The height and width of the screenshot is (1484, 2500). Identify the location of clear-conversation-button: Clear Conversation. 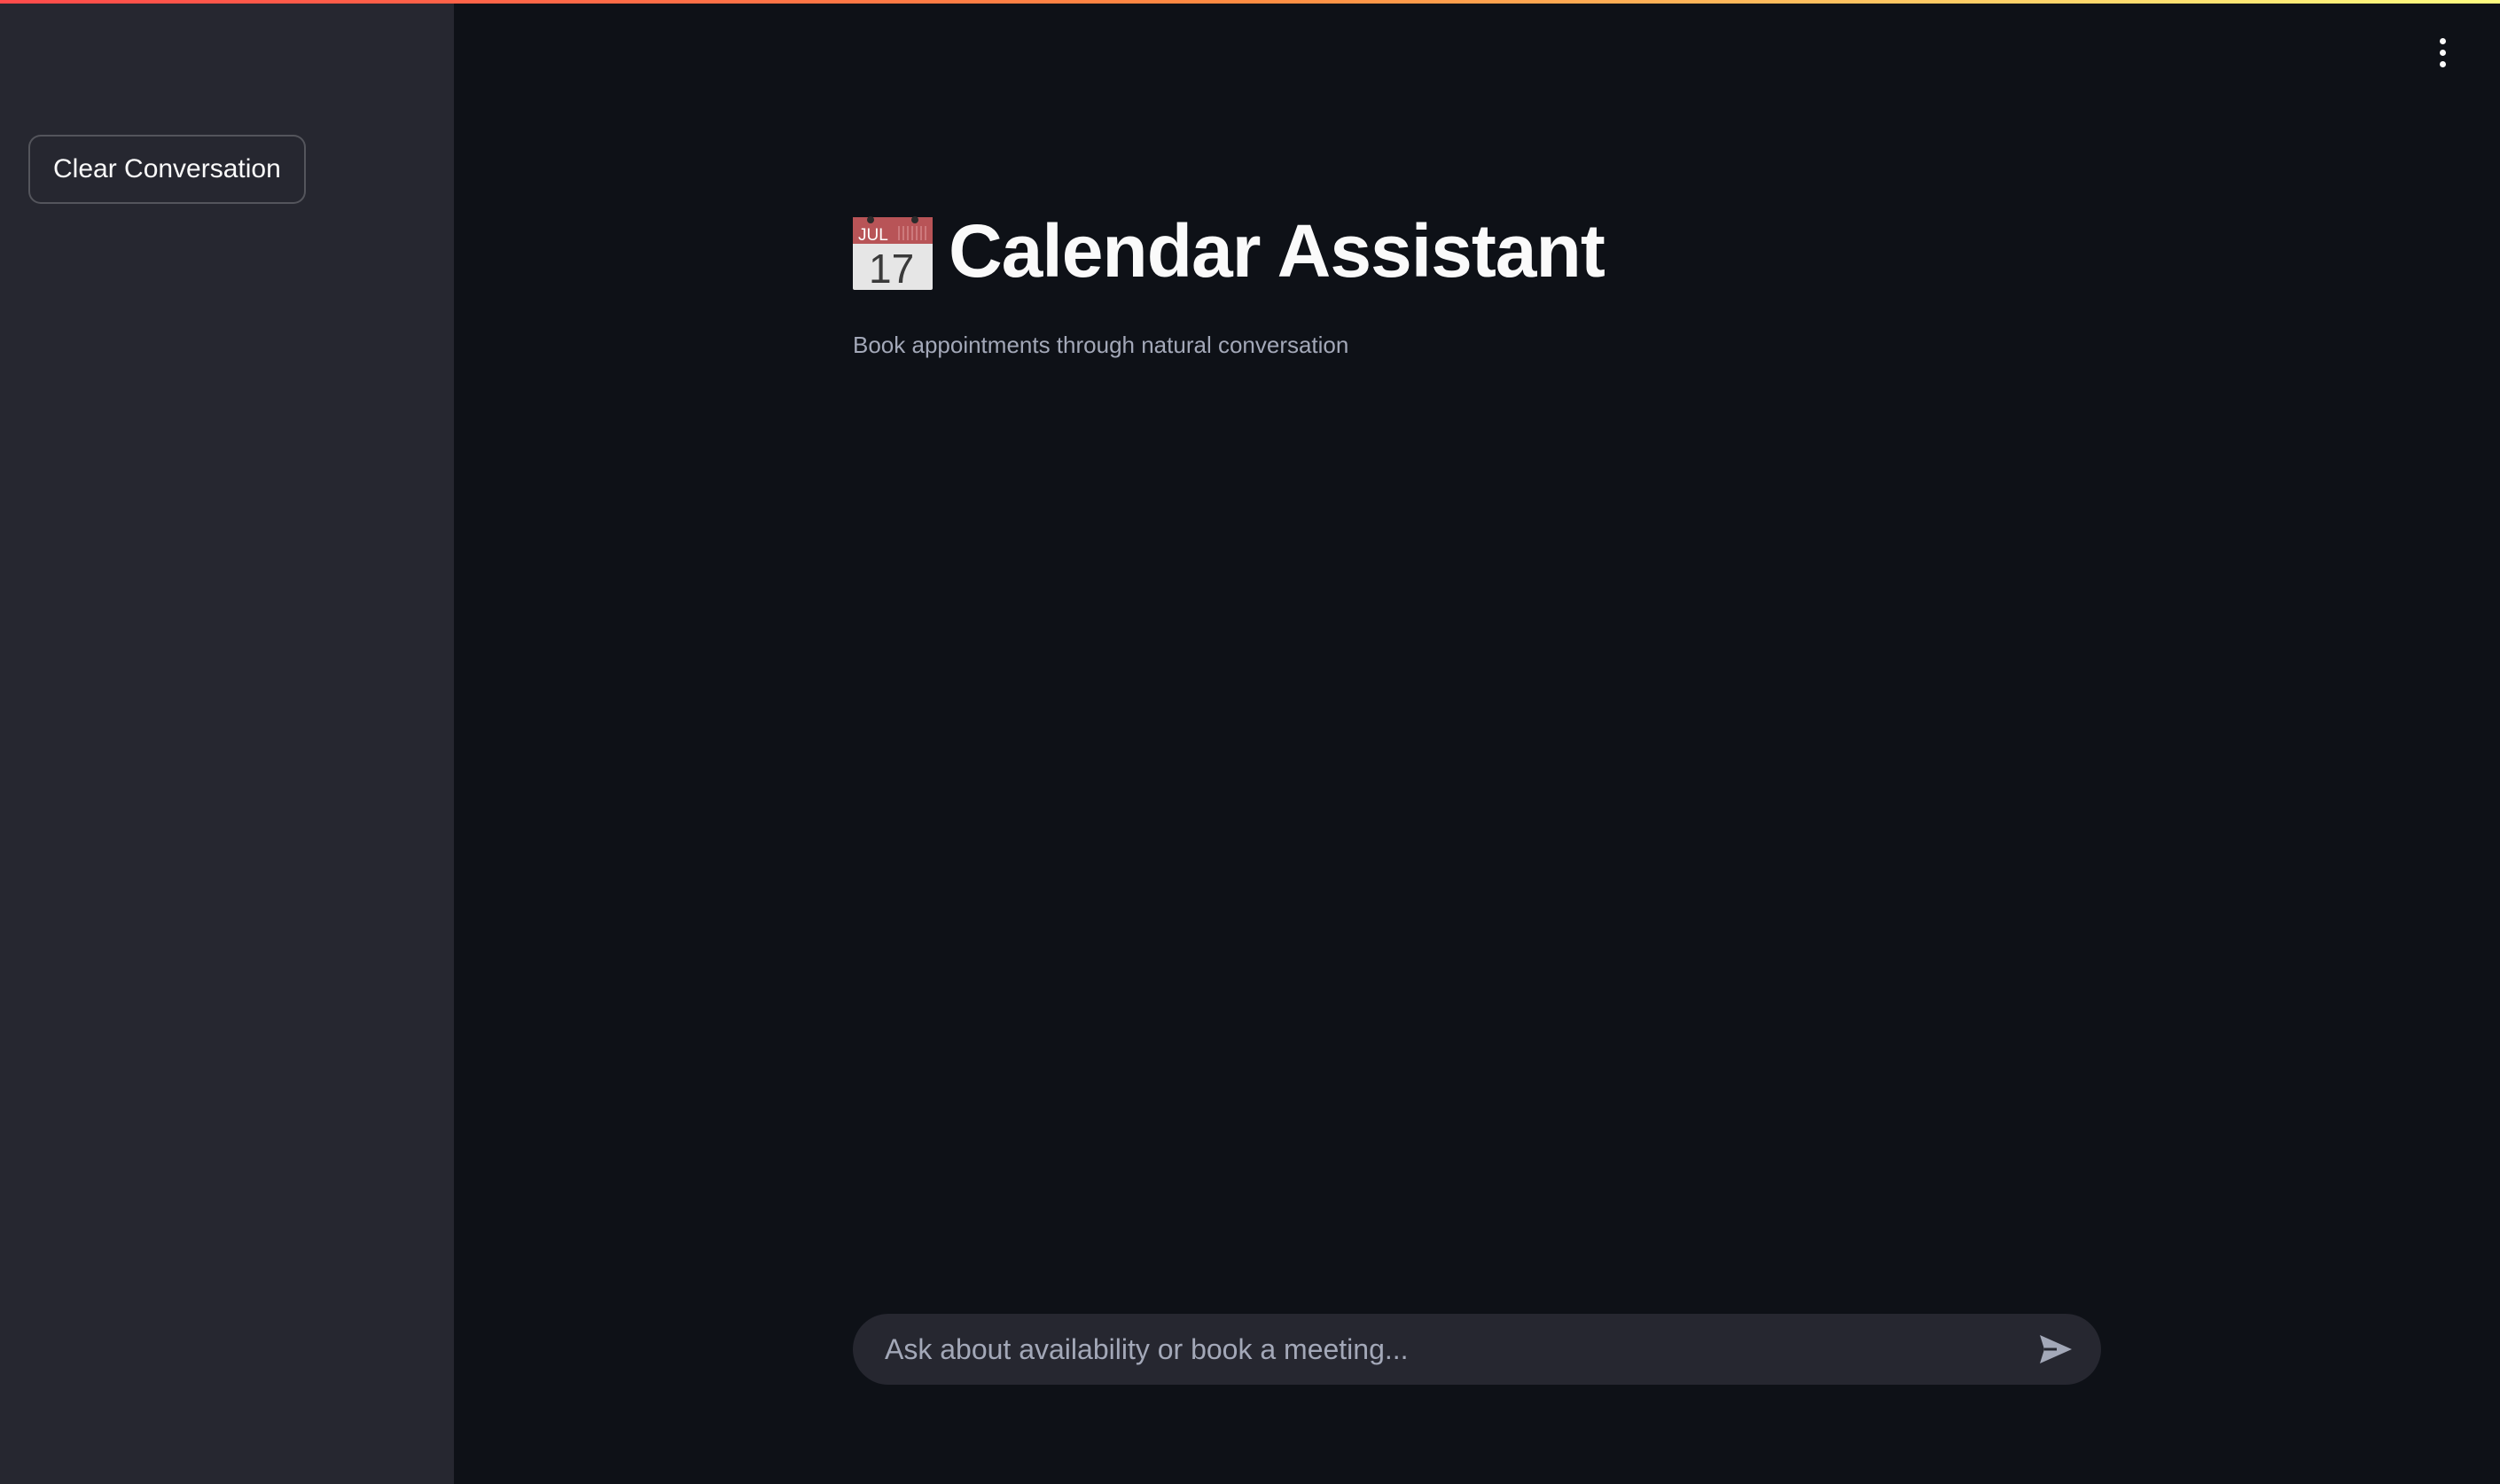
(167, 169).